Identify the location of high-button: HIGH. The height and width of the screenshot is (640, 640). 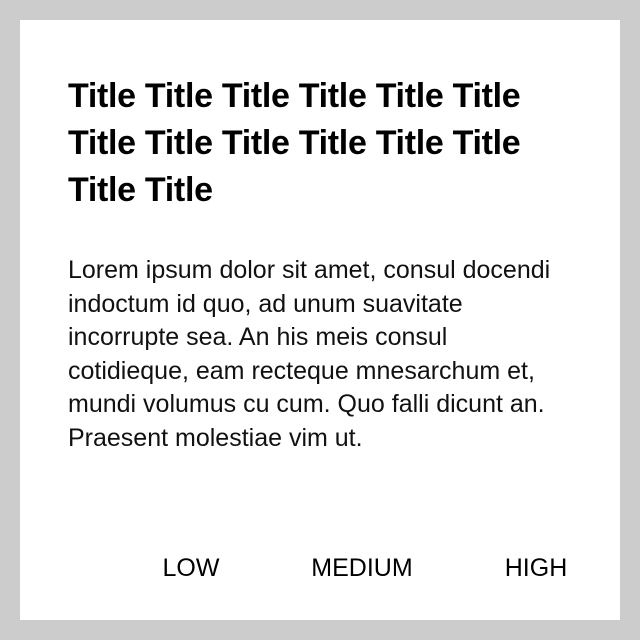
(536, 568).